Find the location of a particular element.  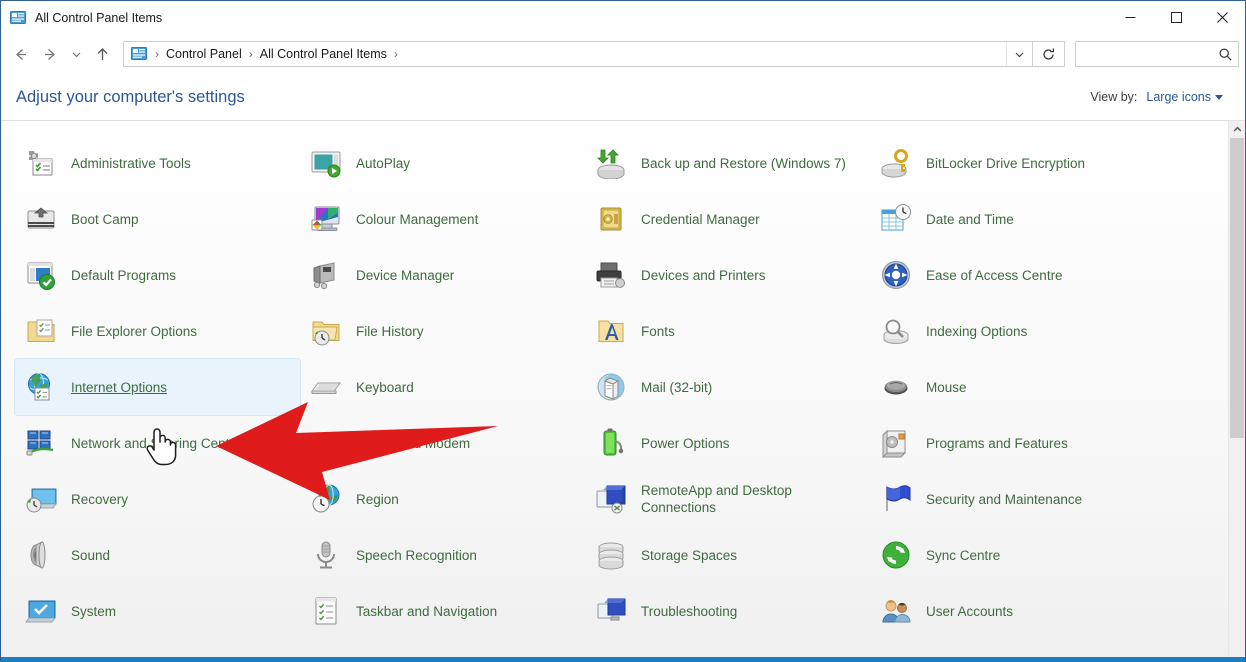

troubleshooting-icon is located at coordinates (611, 611).